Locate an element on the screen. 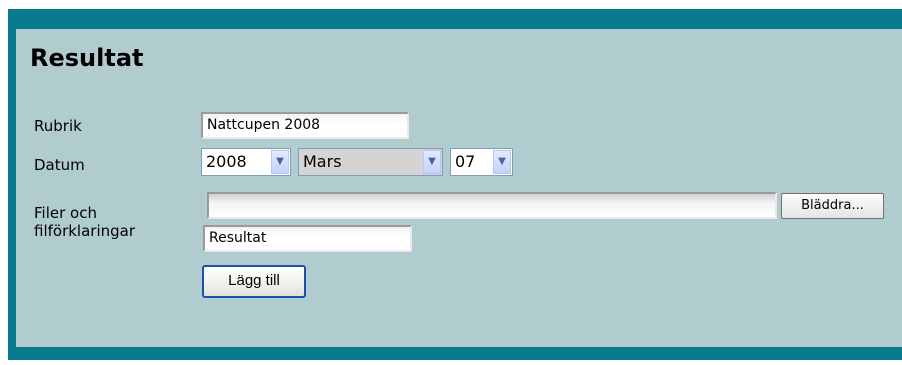 The image size is (902, 365). files-label-line1: Filer och is located at coordinates (65, 213).